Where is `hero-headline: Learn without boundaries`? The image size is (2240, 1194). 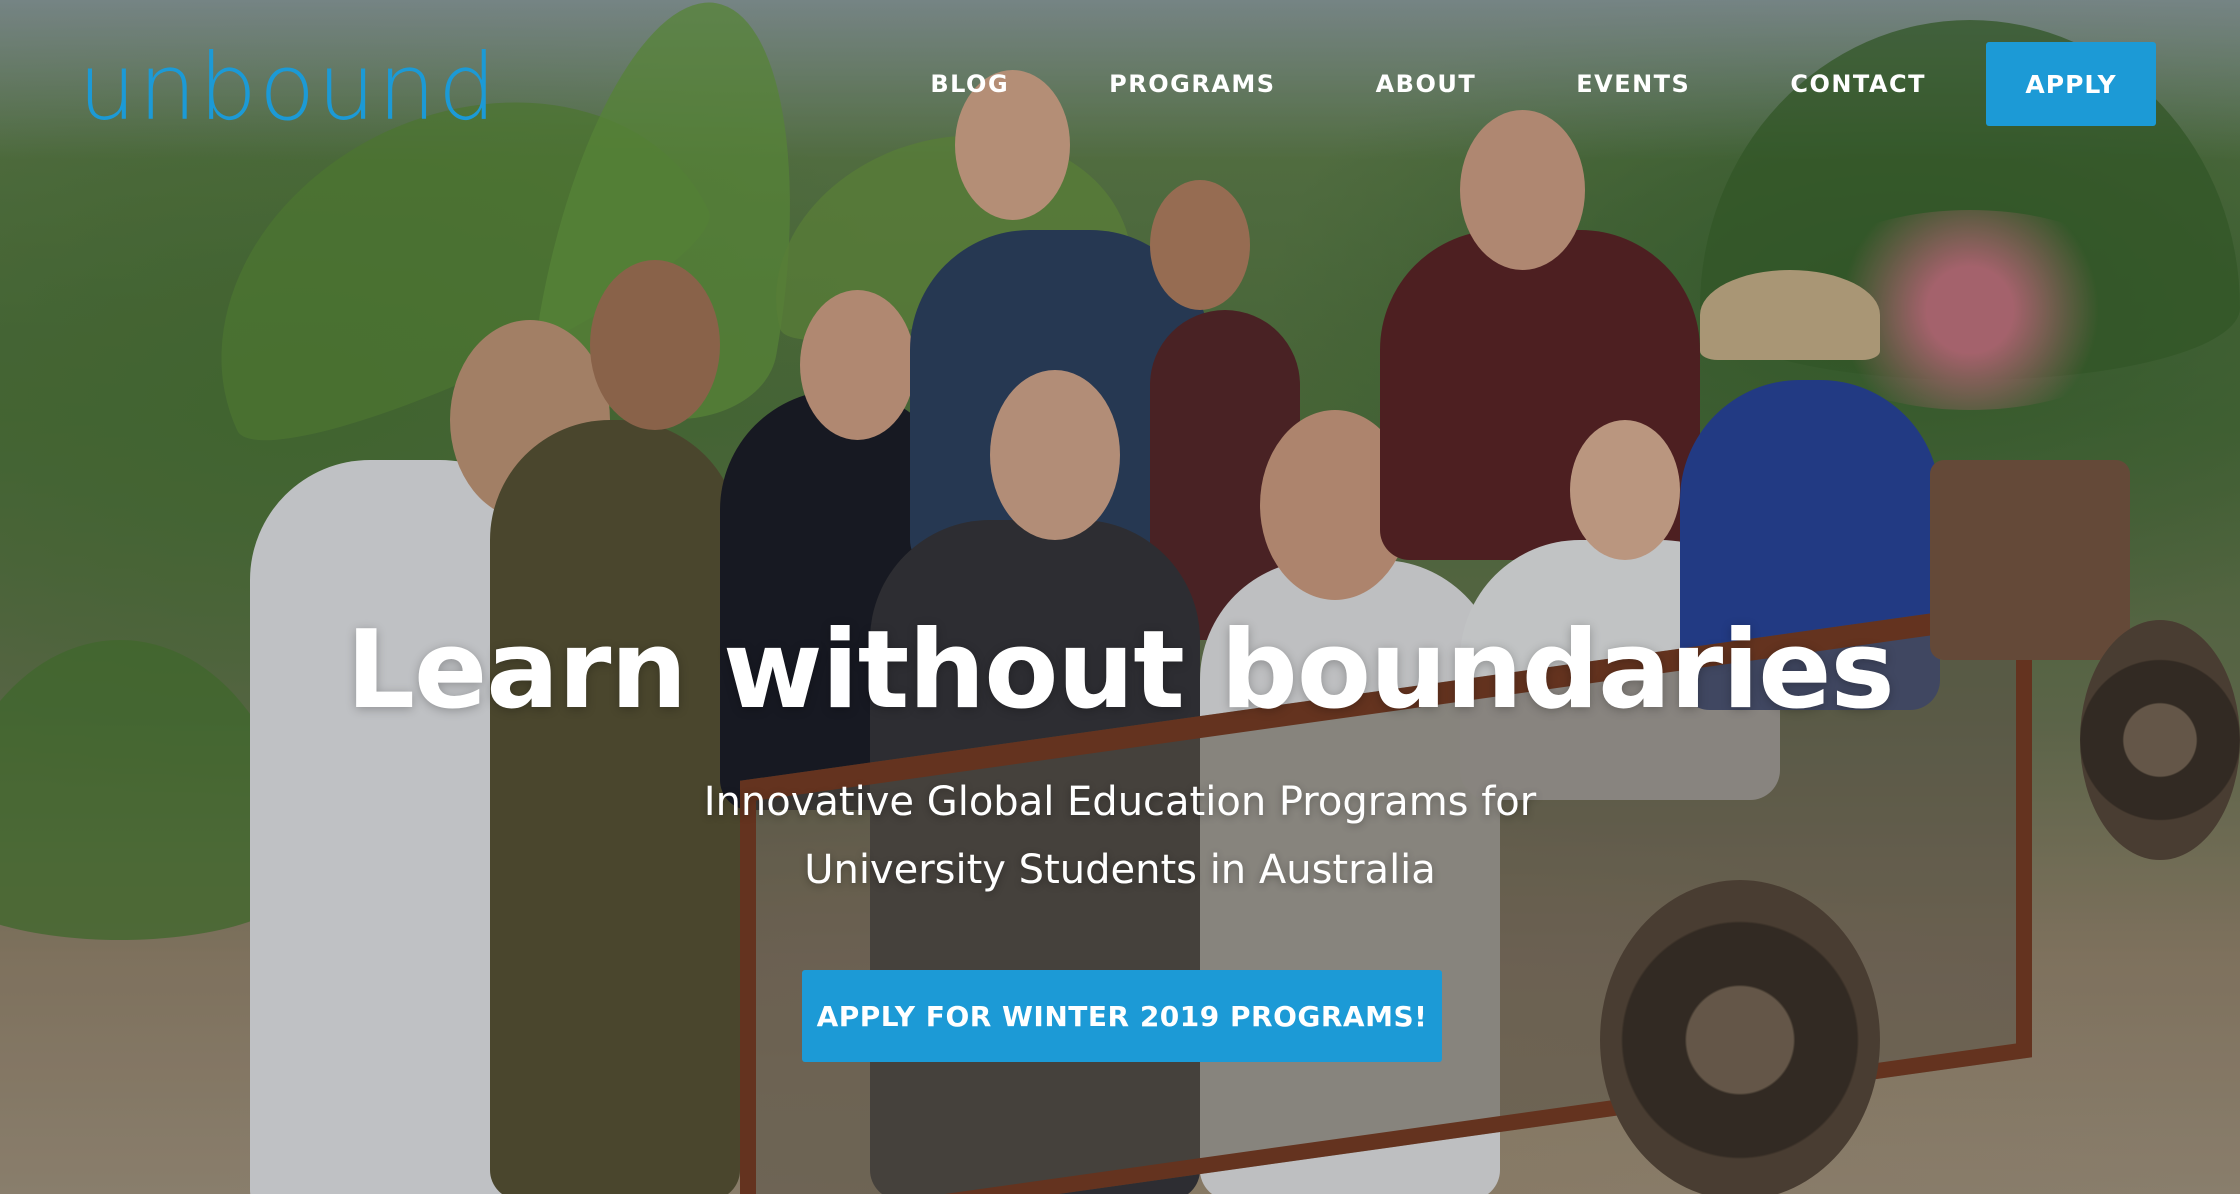 hero-headline: Learn without boundaries is located at coordinates (1120, 670).